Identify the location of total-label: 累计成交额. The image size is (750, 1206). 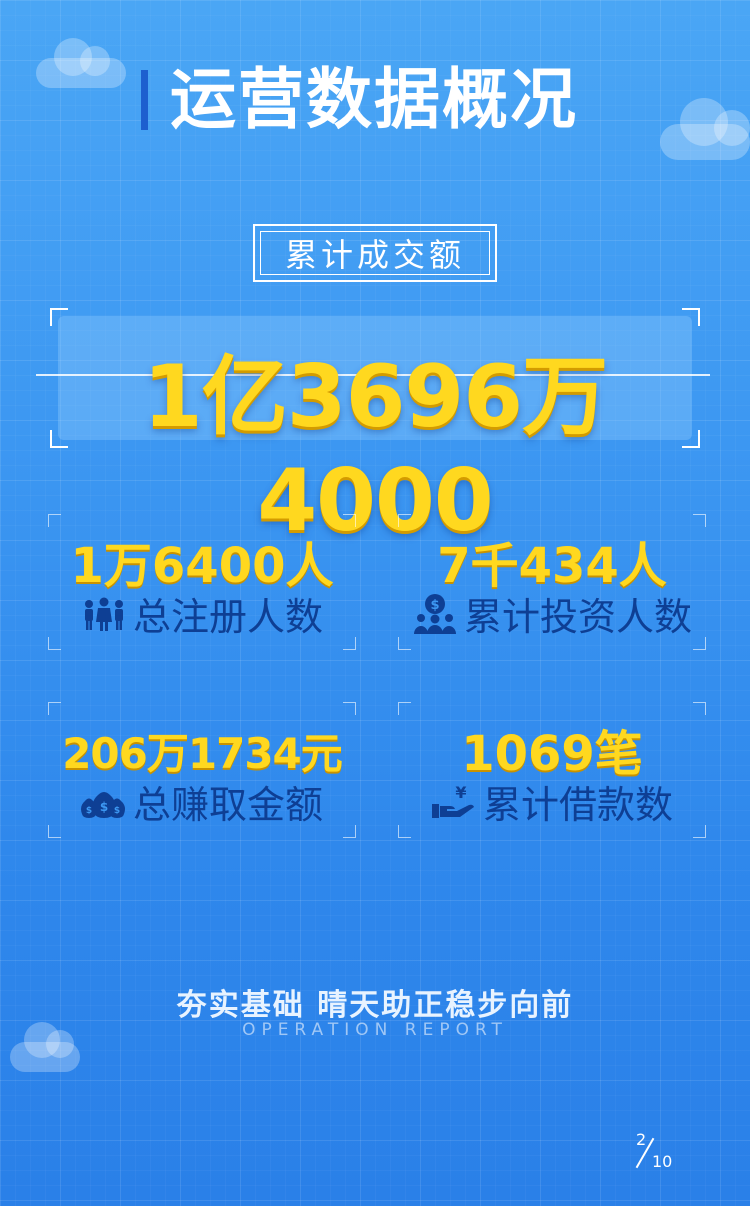
(375, 253).